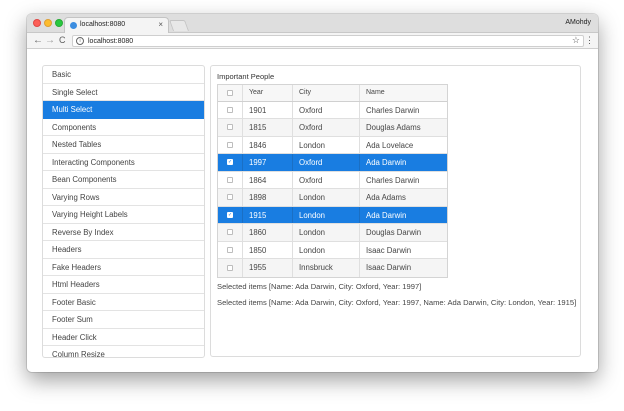 This screenshot has height=411, width=624. I want to click on table-row: ✓ 1997 Oxford Ada Darwin, so click(332, 163).